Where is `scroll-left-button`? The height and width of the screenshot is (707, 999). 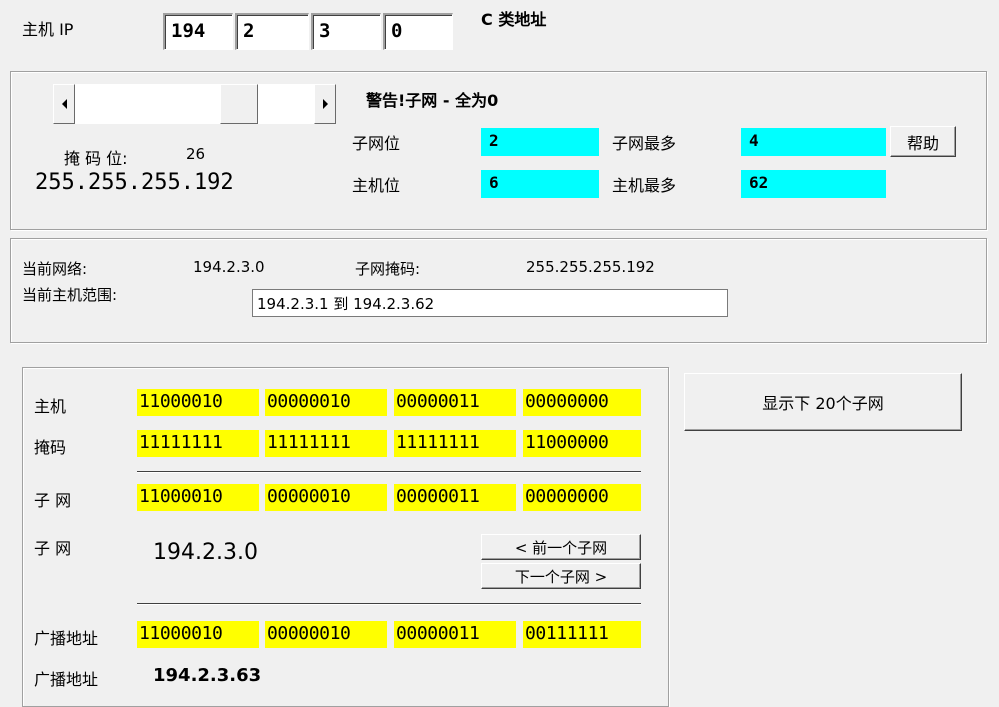 scroll-left-button is located at coordinates (64, 104).